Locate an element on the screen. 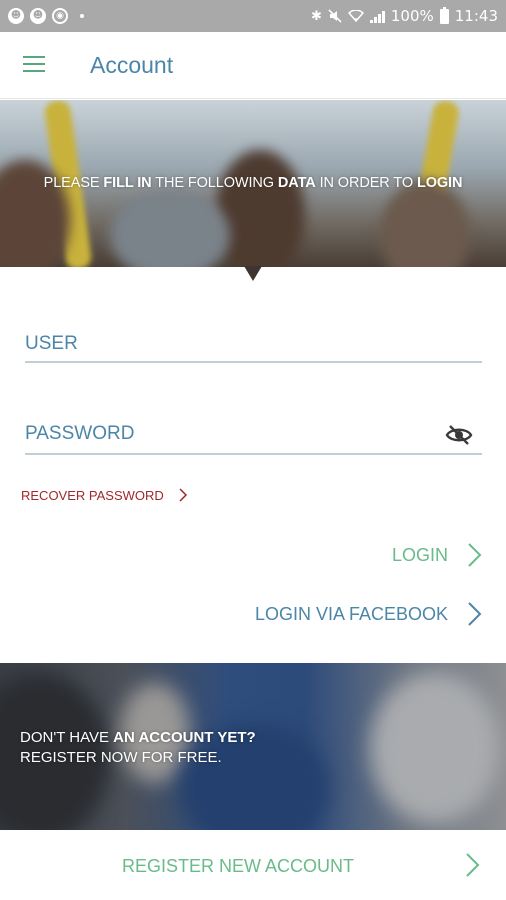  app-bar: Account is located at coordinates (253, 65).